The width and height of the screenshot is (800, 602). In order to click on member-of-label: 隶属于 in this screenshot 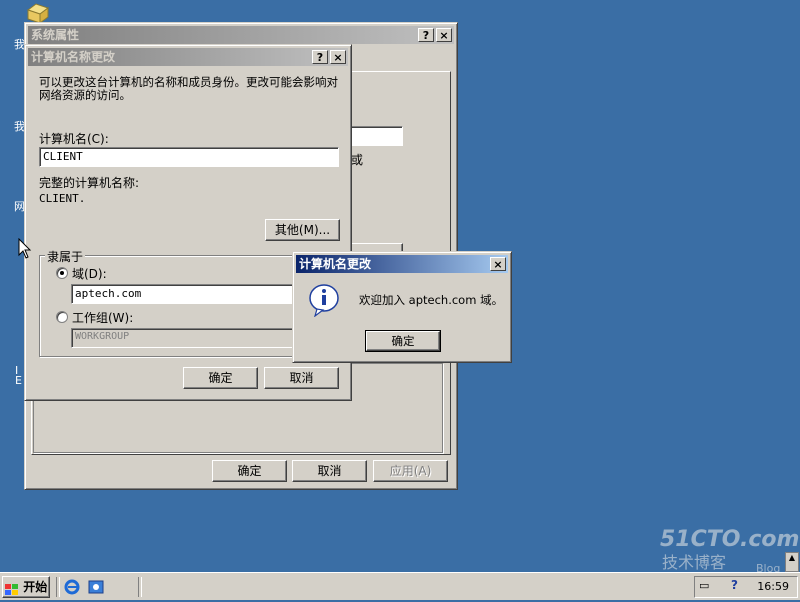, I will do `click(65, 256)`.